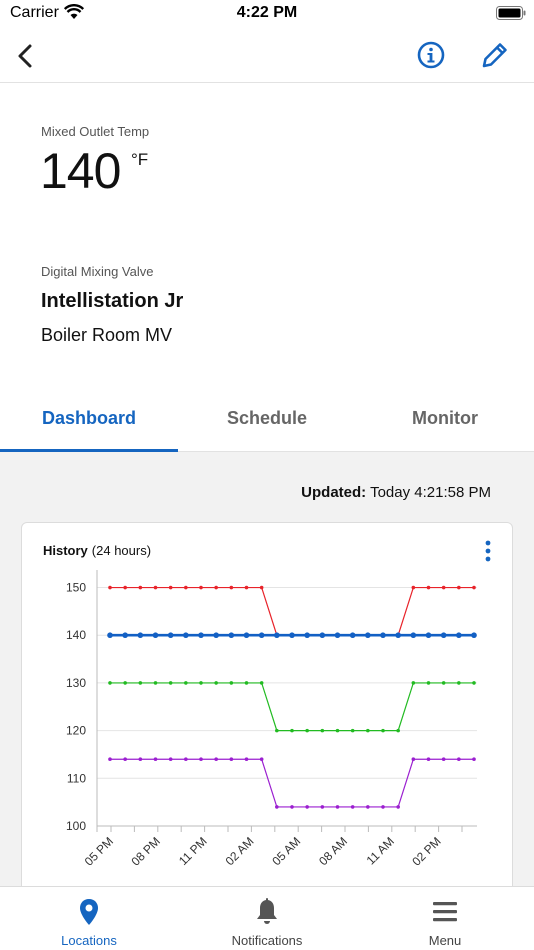 The height and width of the screenshot is (950, 534). I want to click on reading-unit: °F, so click(140, 159).